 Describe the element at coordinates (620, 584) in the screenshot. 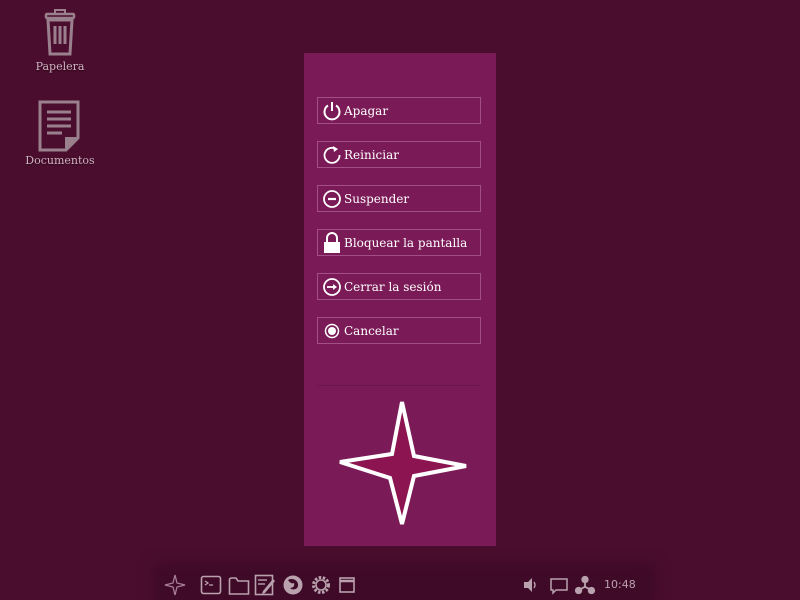

I see `clock: 10:48` at that location.